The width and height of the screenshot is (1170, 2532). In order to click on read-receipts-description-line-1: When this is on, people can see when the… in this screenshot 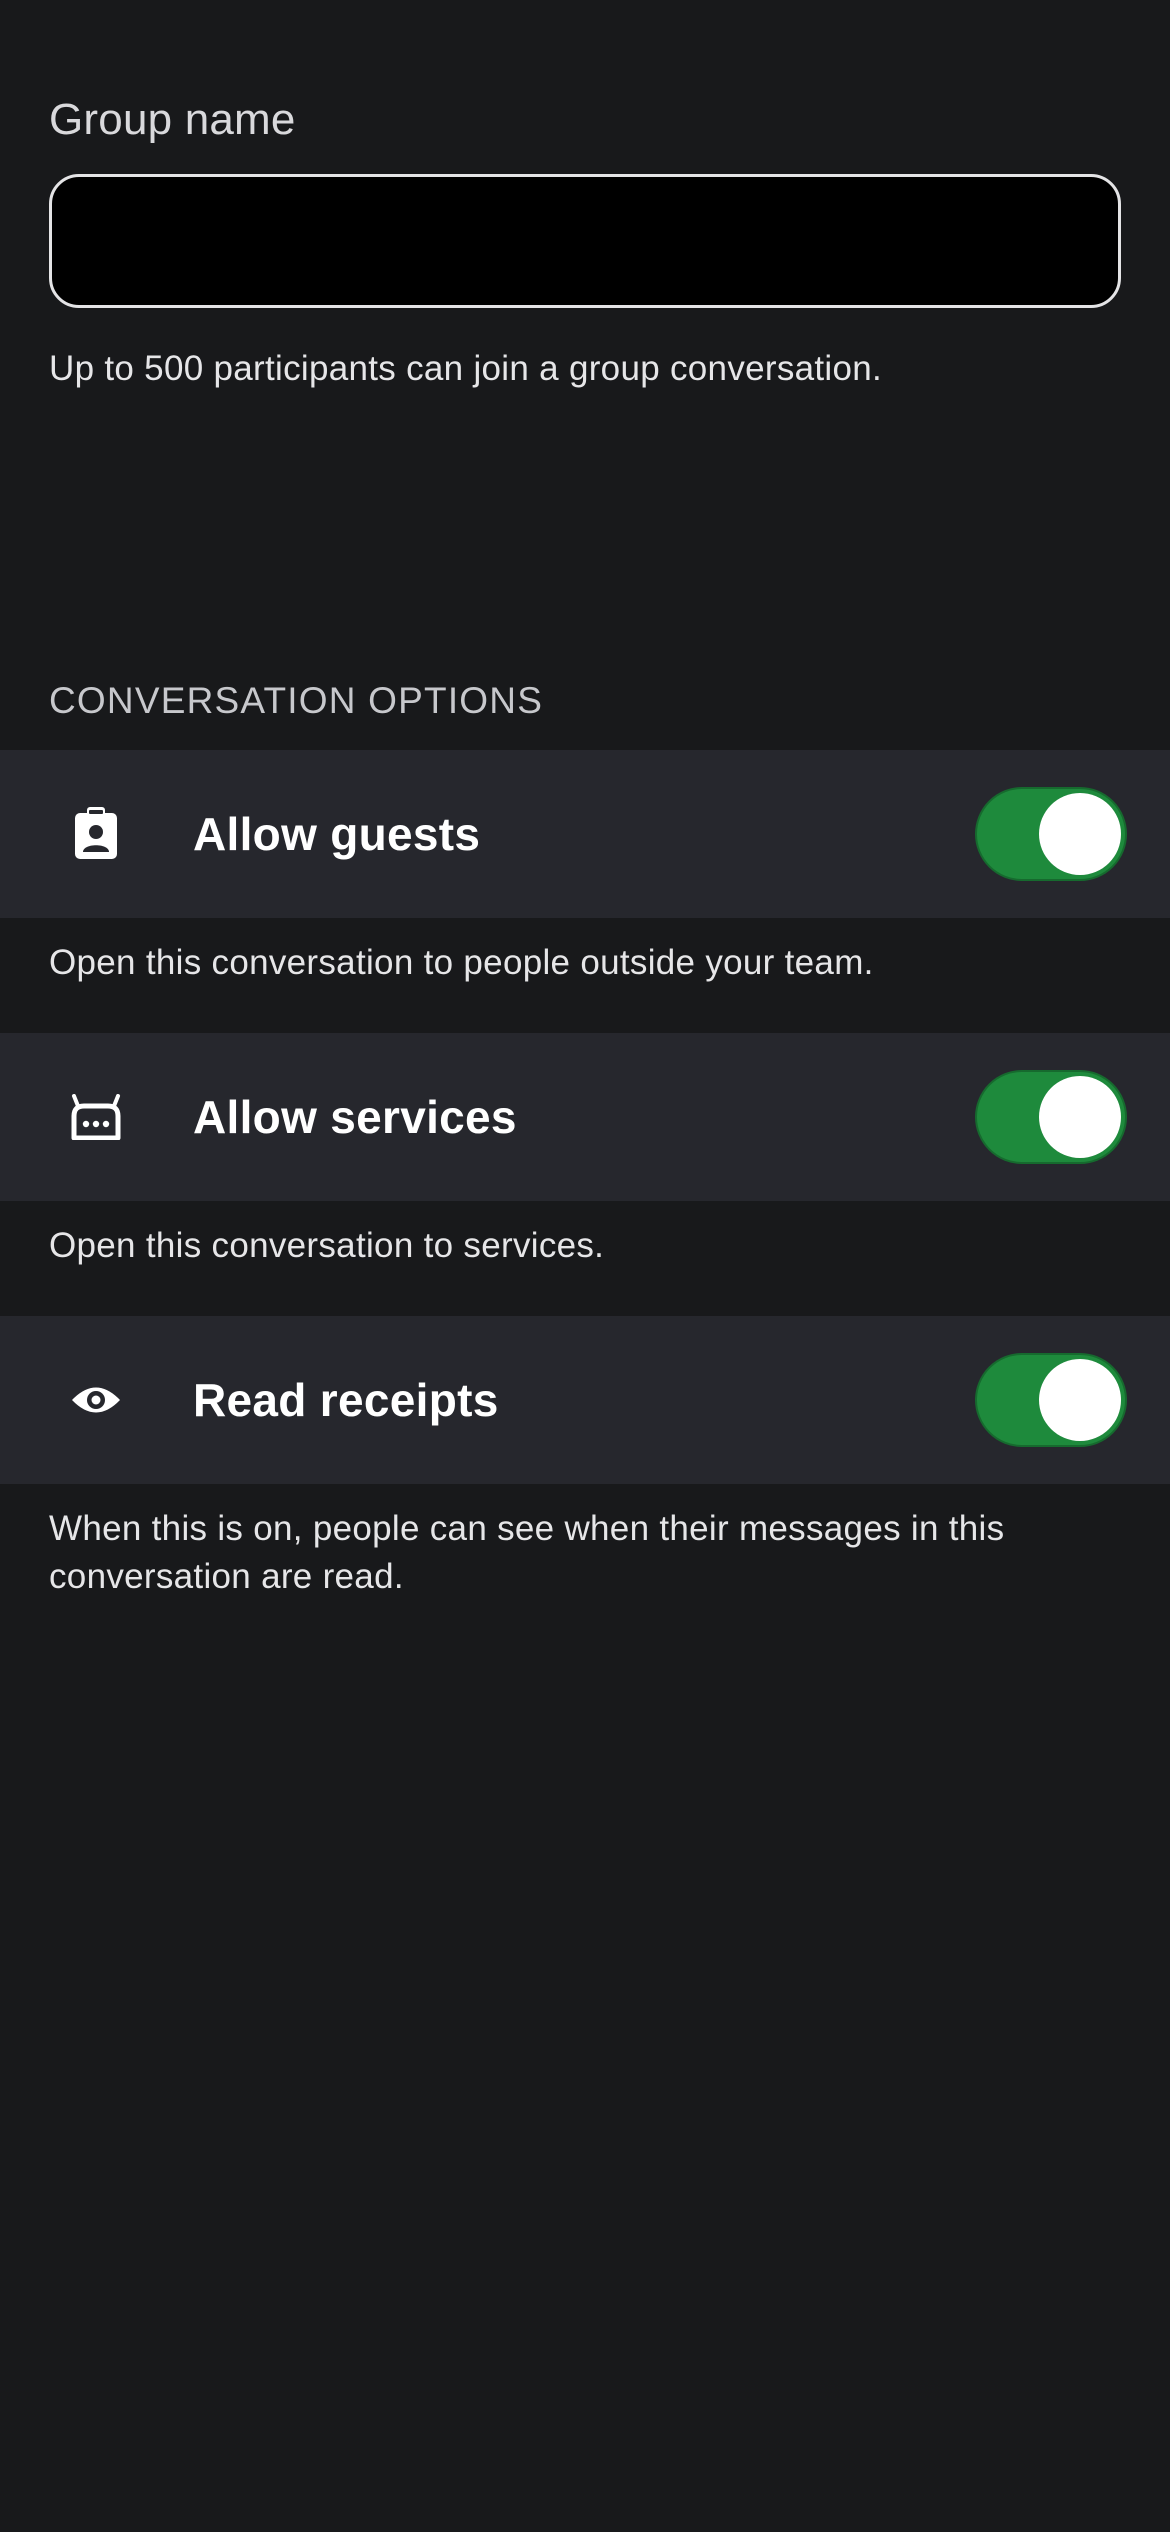, I will do `click(527, 1528)`.